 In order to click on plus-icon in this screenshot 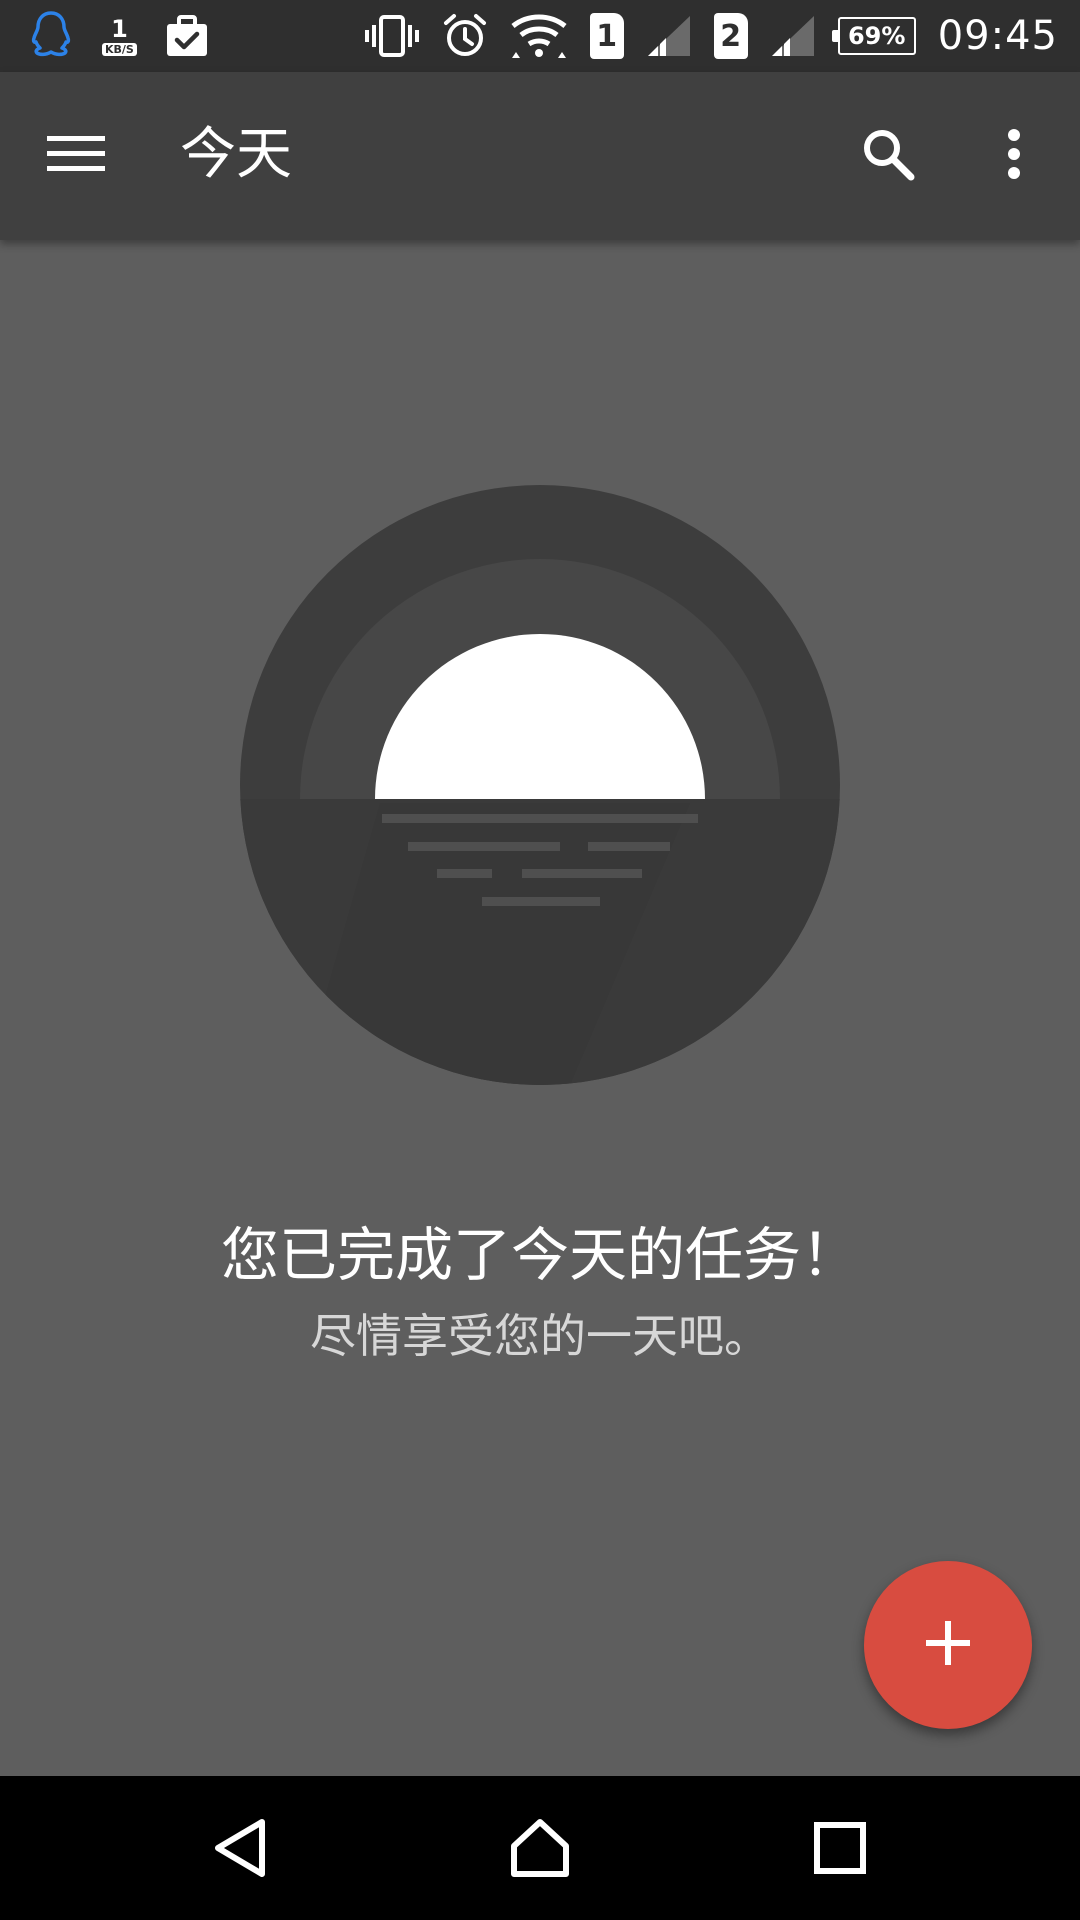, I will do `click(948, 1645)`.